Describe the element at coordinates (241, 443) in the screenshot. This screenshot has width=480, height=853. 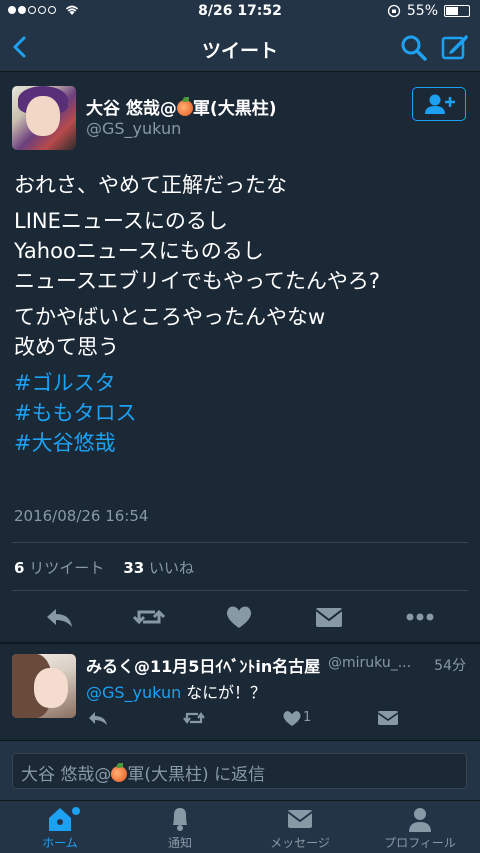
I see `hashtag-link: #大谷悠哉` at that location.